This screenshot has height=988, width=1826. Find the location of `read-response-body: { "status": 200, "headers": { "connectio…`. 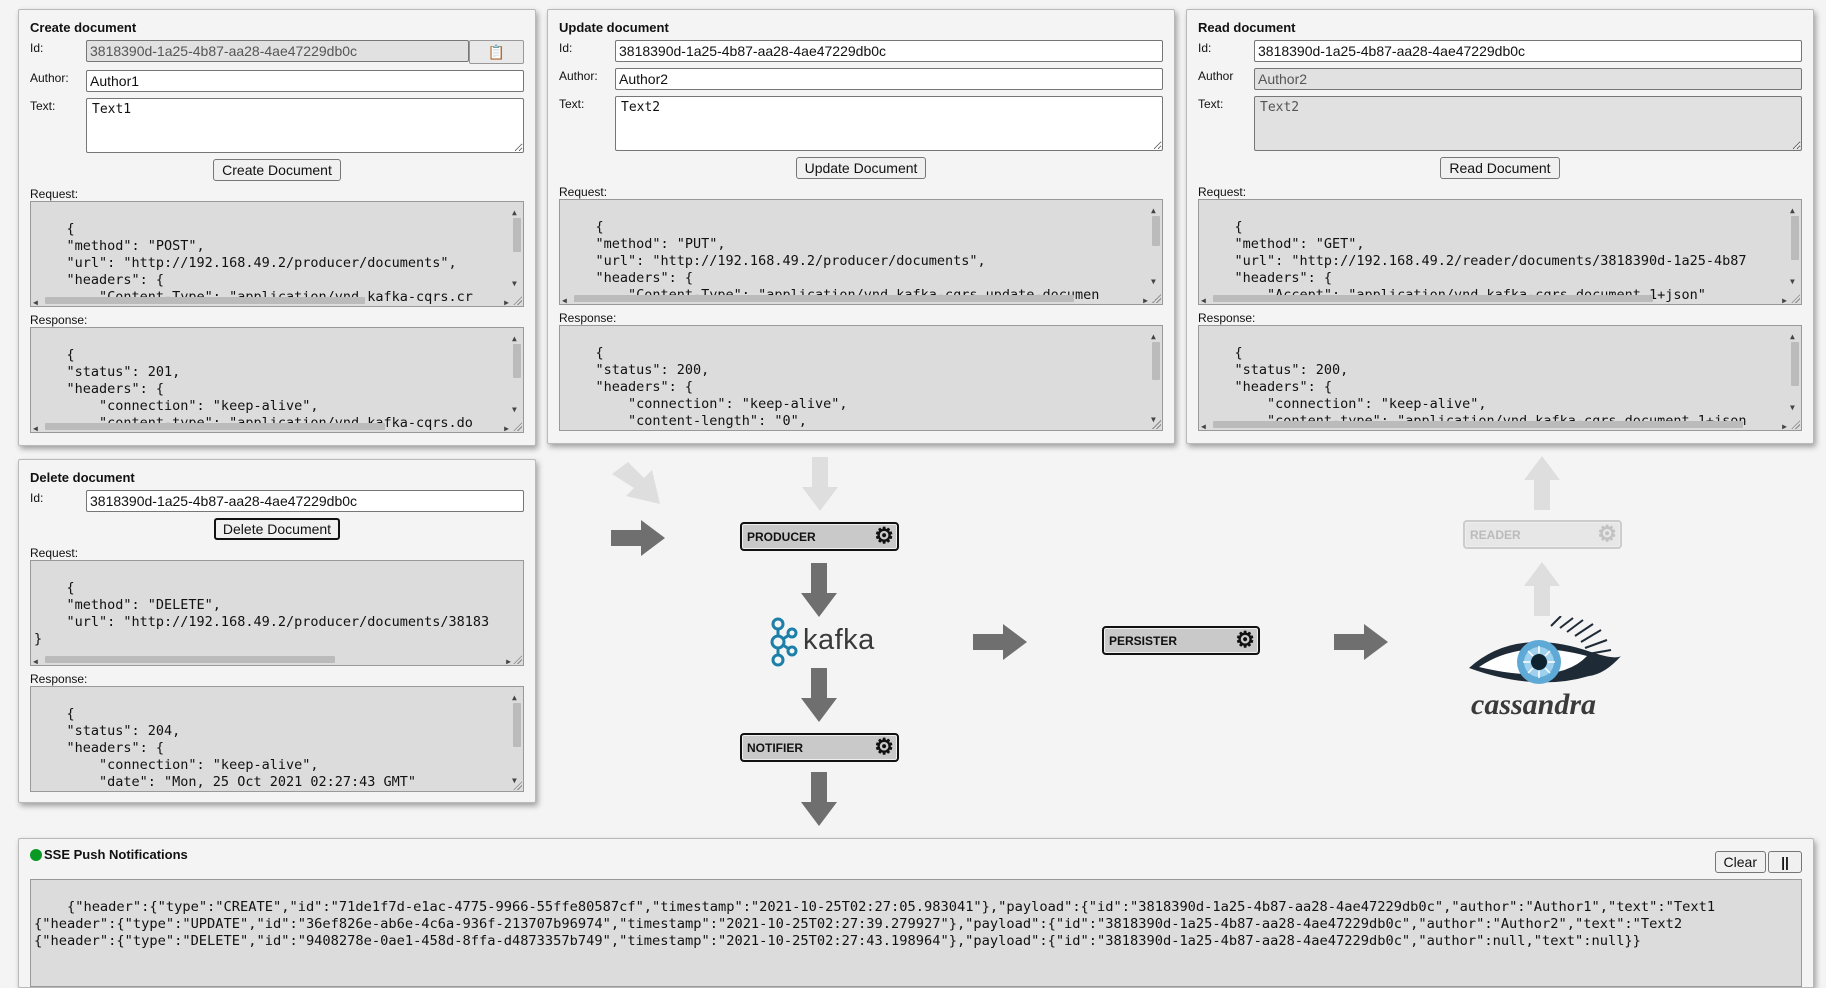

read-response-body: { "status": 200, "headers": { "connectio… is located at coordinates (1490, 387).